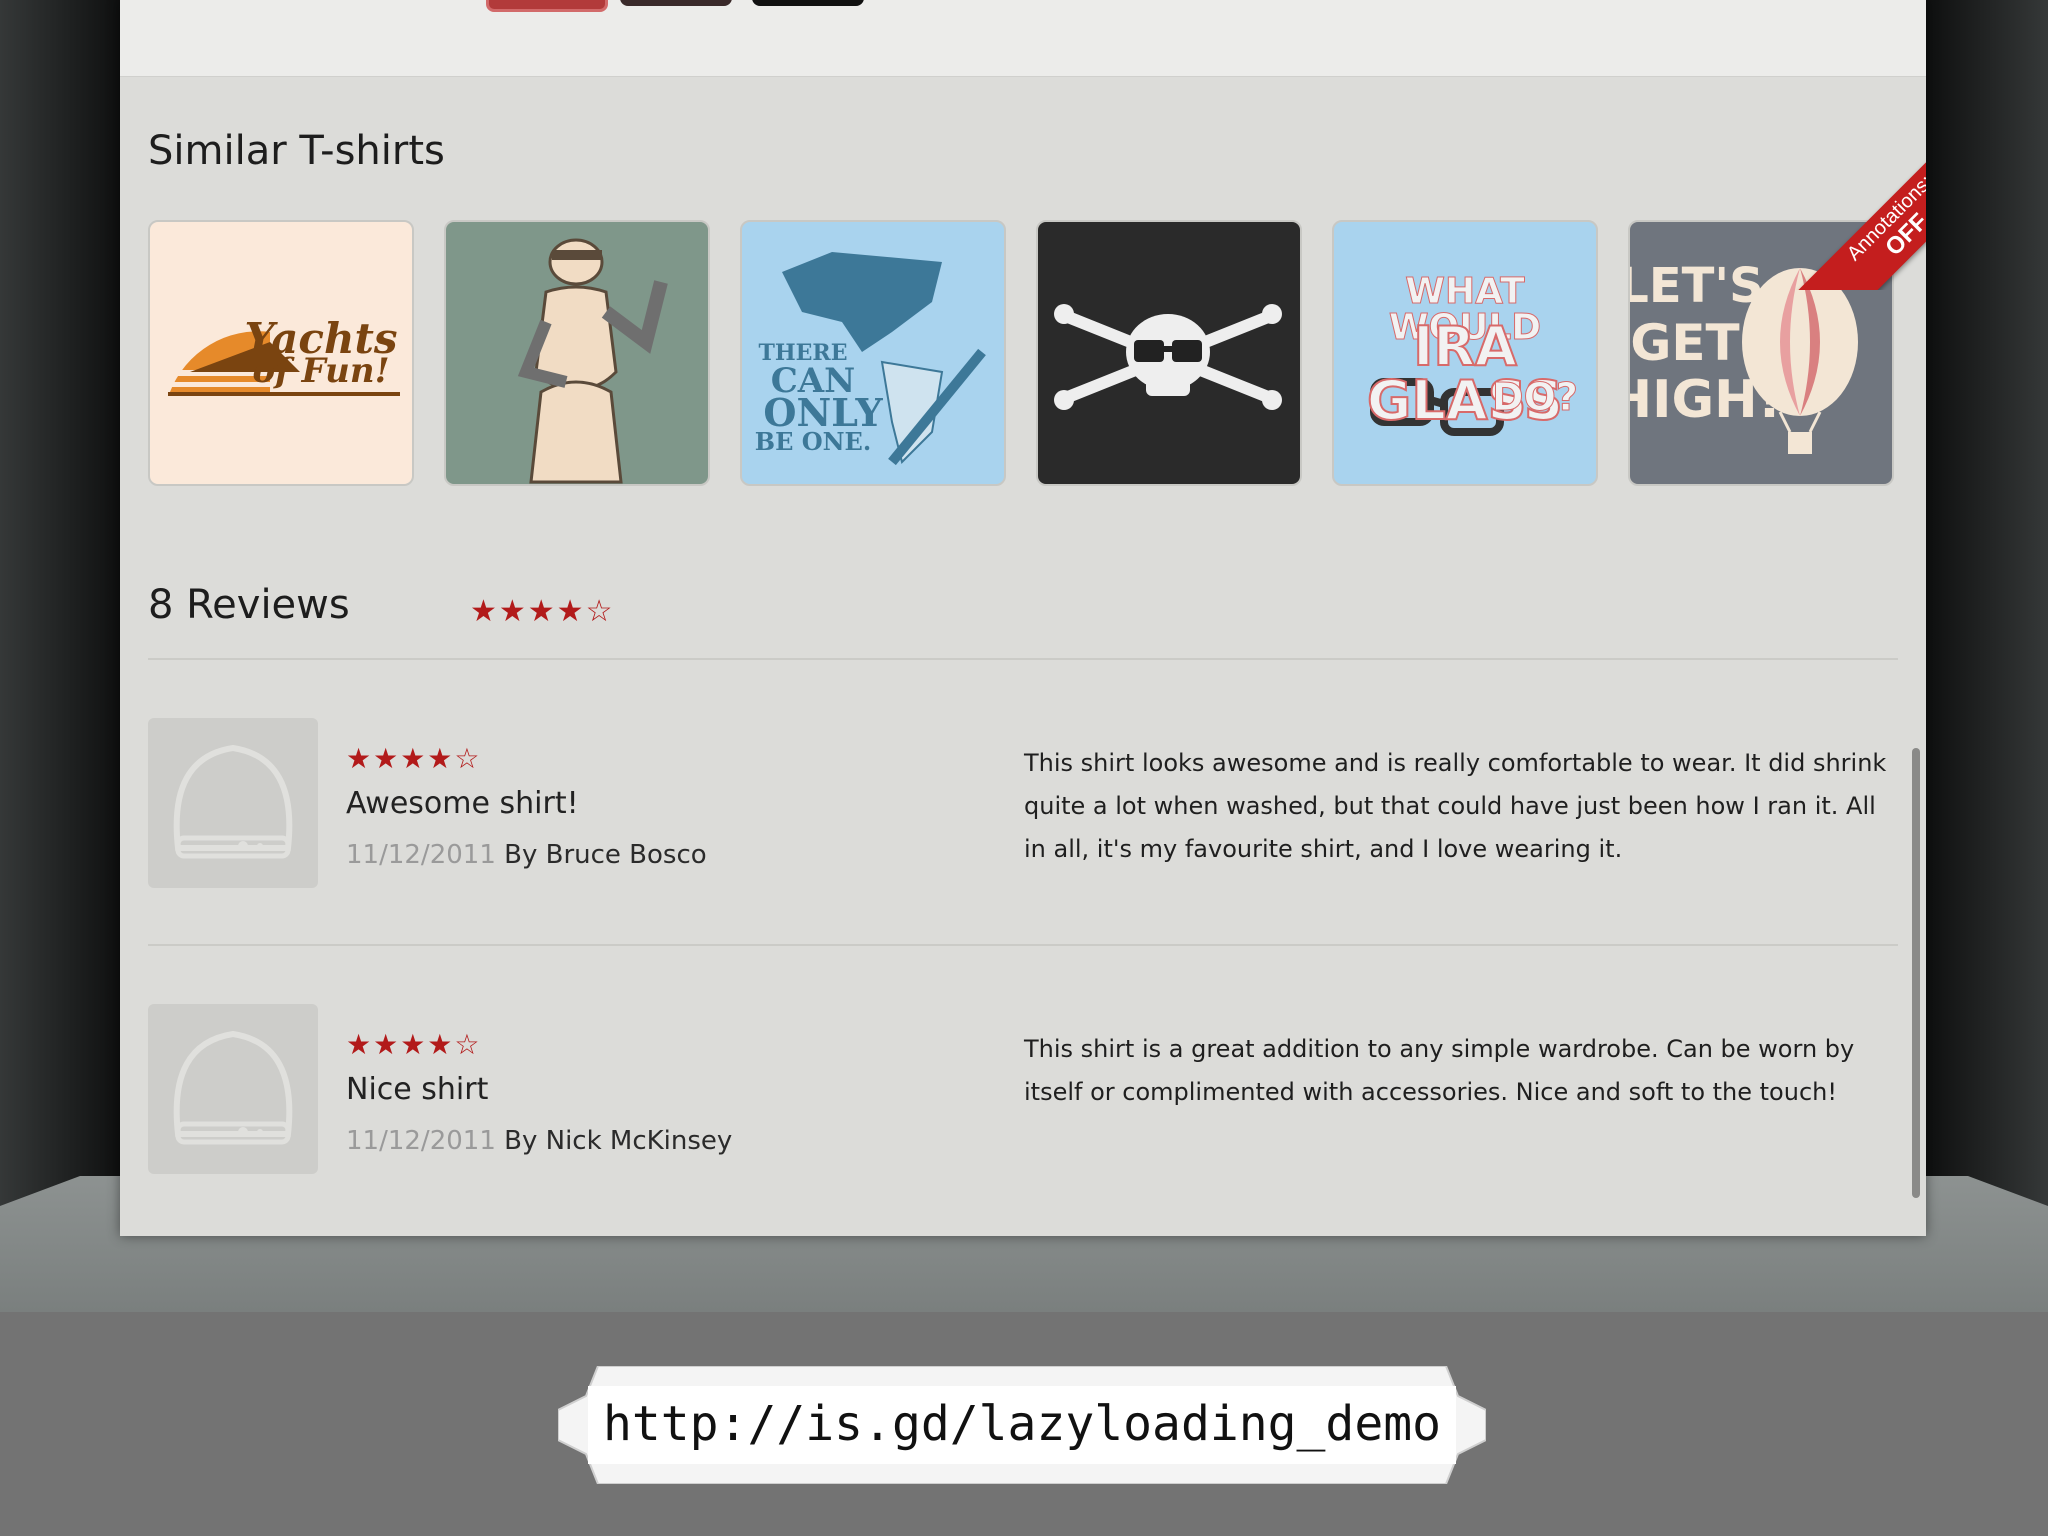  Describe the element at coordinates (542, 611) in the screenshot. I see `reviews-average-stars: ★★★★☆` at that location.